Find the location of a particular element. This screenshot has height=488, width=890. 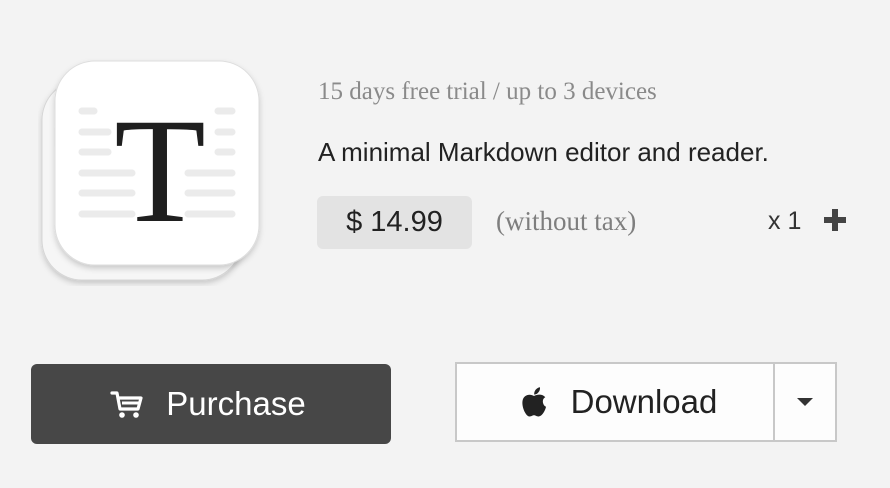

download-button: Download is located at coordinates (616, 402).